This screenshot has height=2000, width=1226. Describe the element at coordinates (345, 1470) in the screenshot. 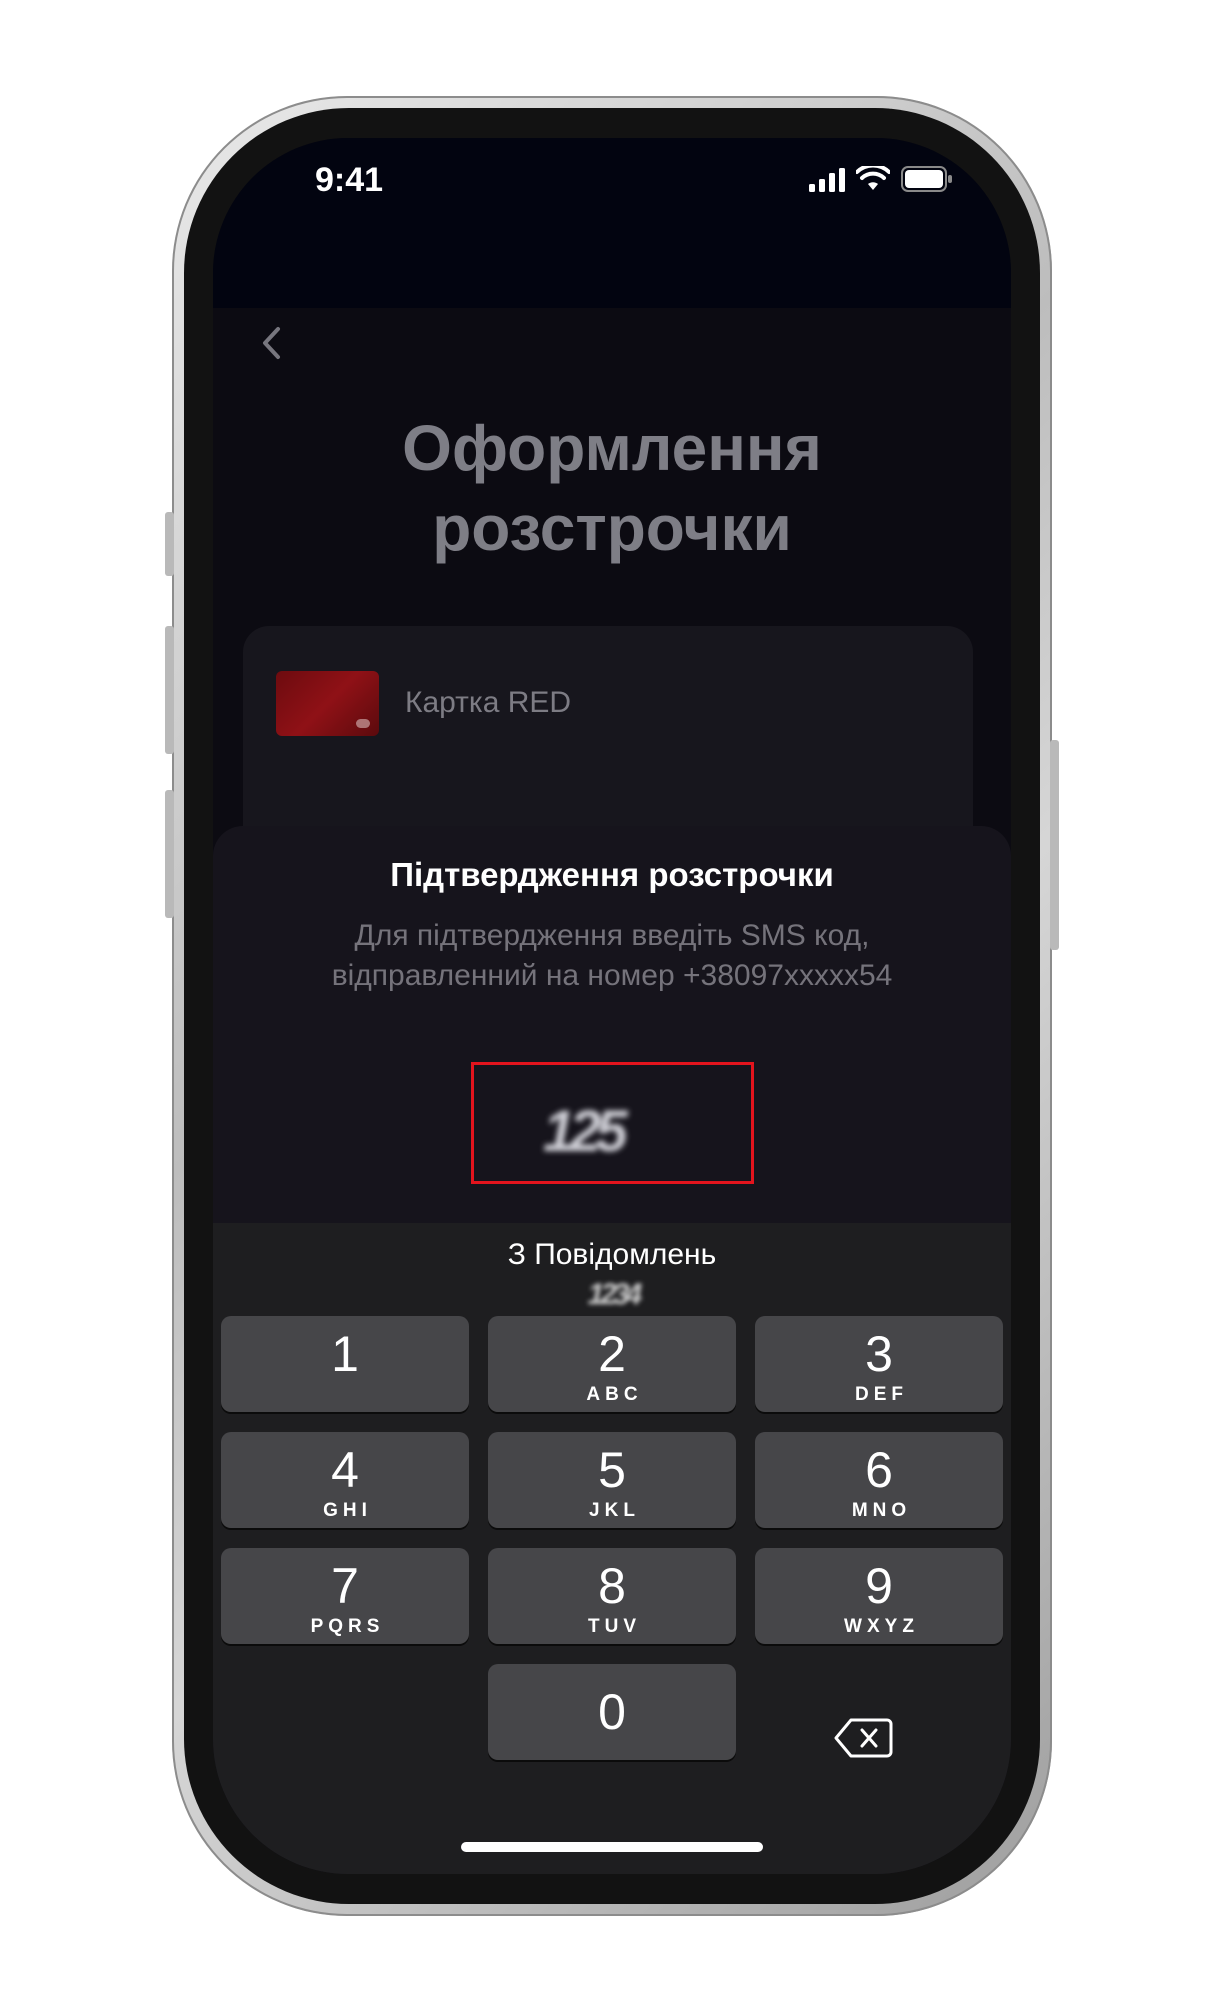

I see `key-digit: 4` at that location.